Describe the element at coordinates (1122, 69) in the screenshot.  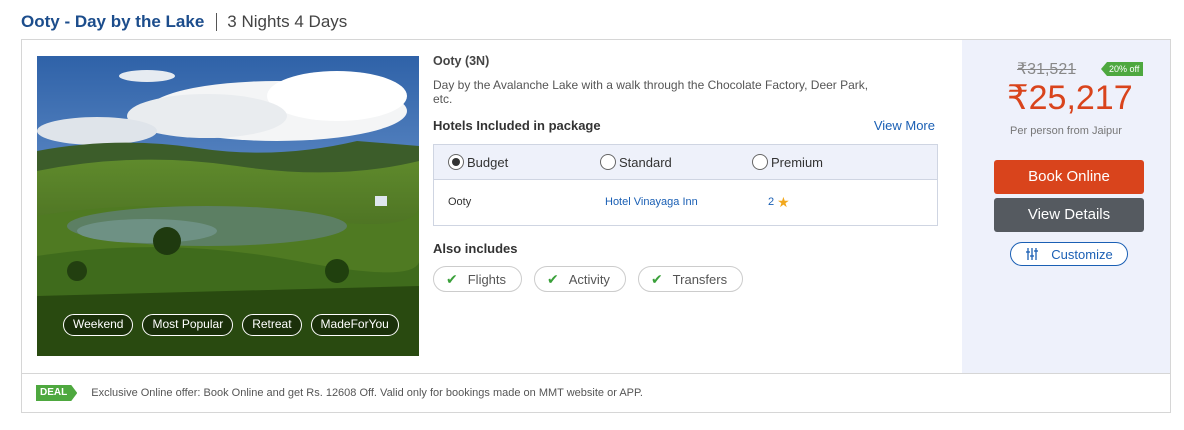
I see `discount-badge: 20% off` at that location.